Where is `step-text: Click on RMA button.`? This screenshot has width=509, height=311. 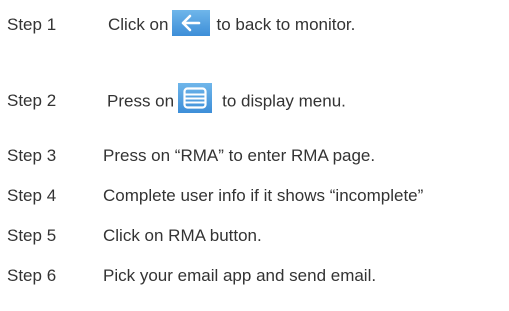
step-text: Click on RMA button. is located at coordinates (182, 235).